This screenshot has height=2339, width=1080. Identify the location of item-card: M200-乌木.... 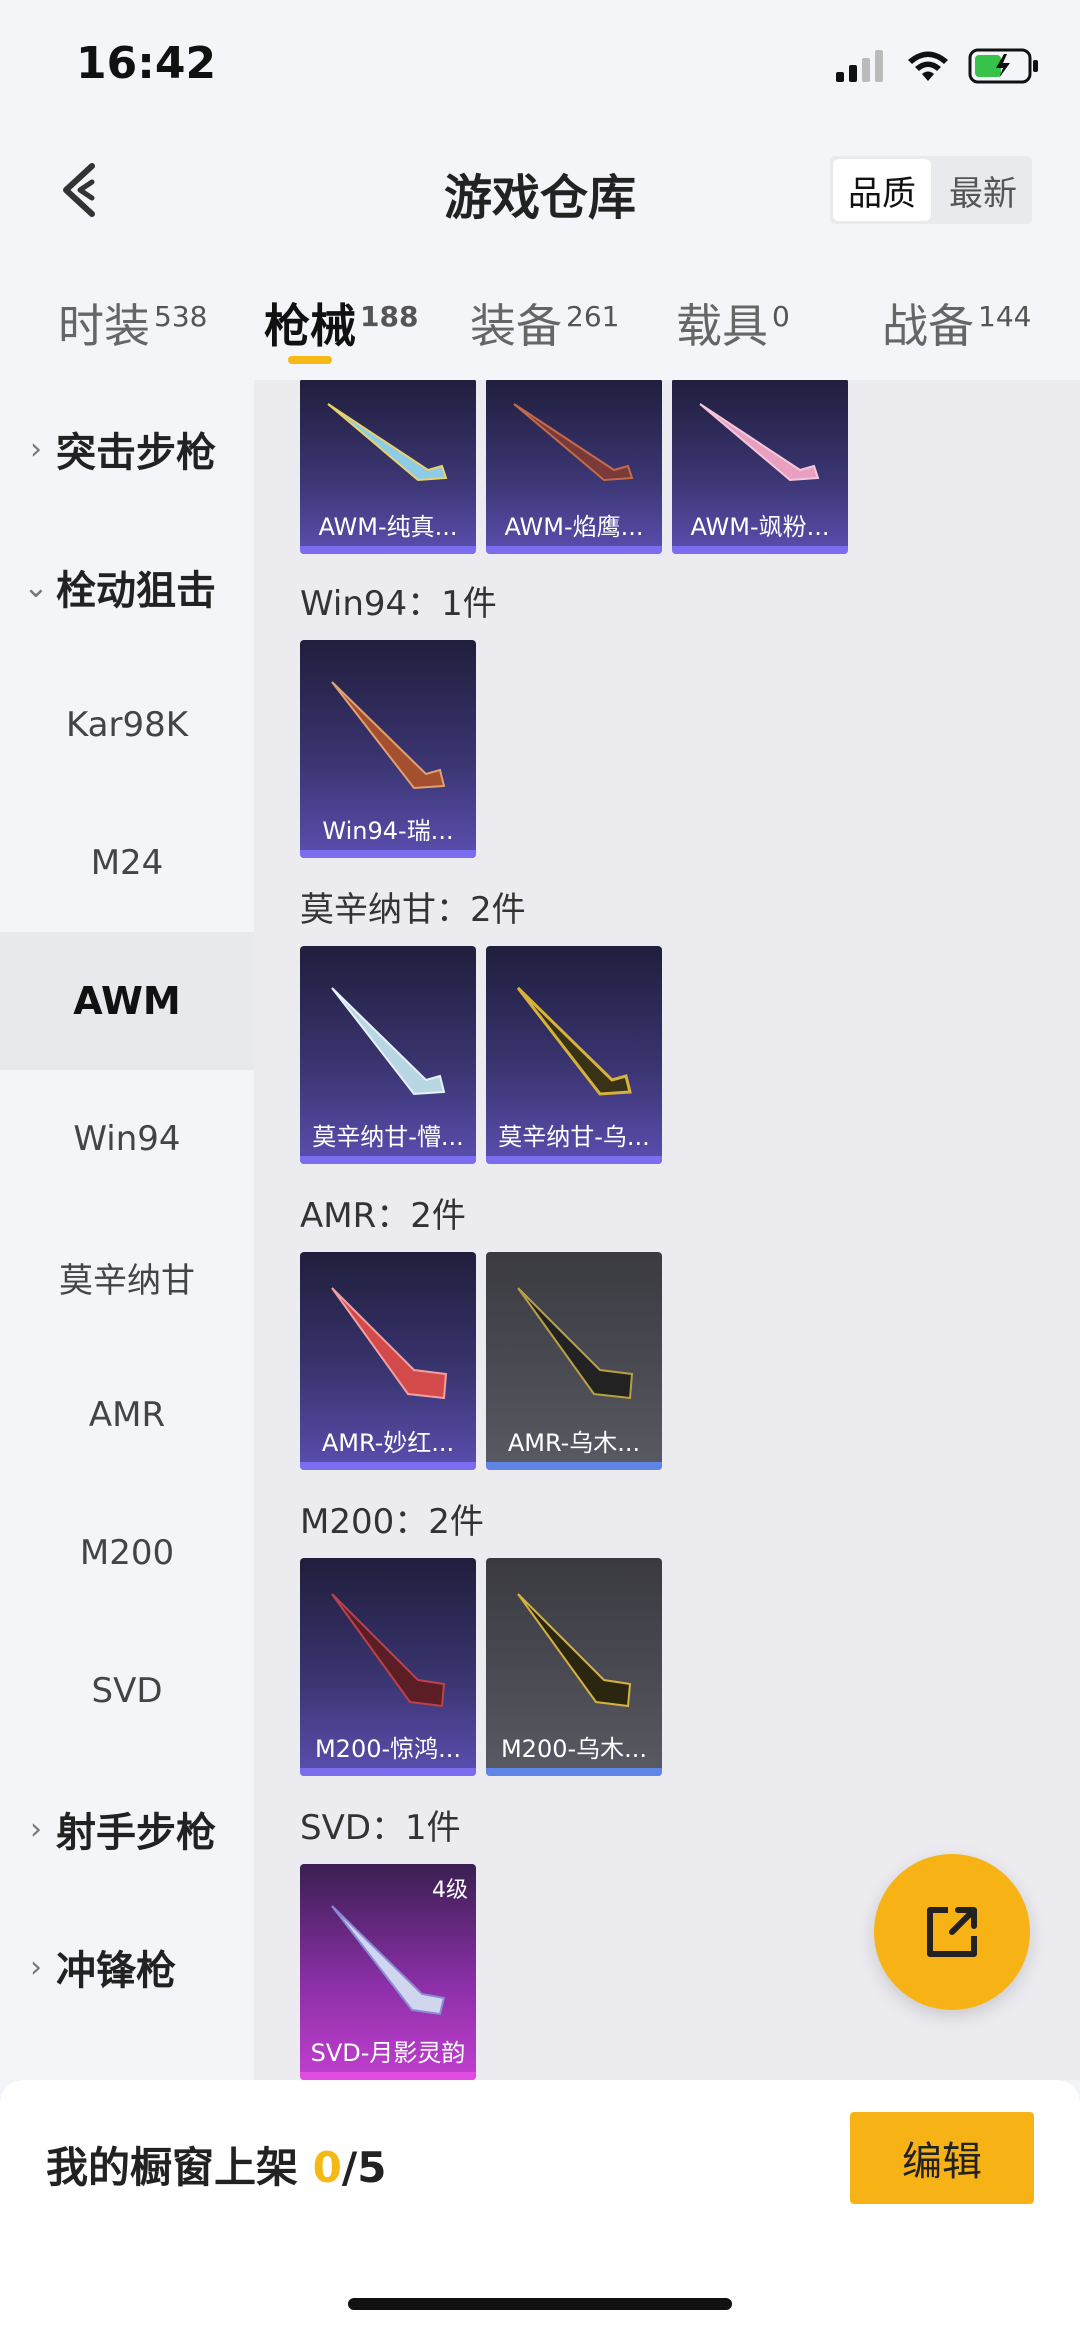
(574, 1667).